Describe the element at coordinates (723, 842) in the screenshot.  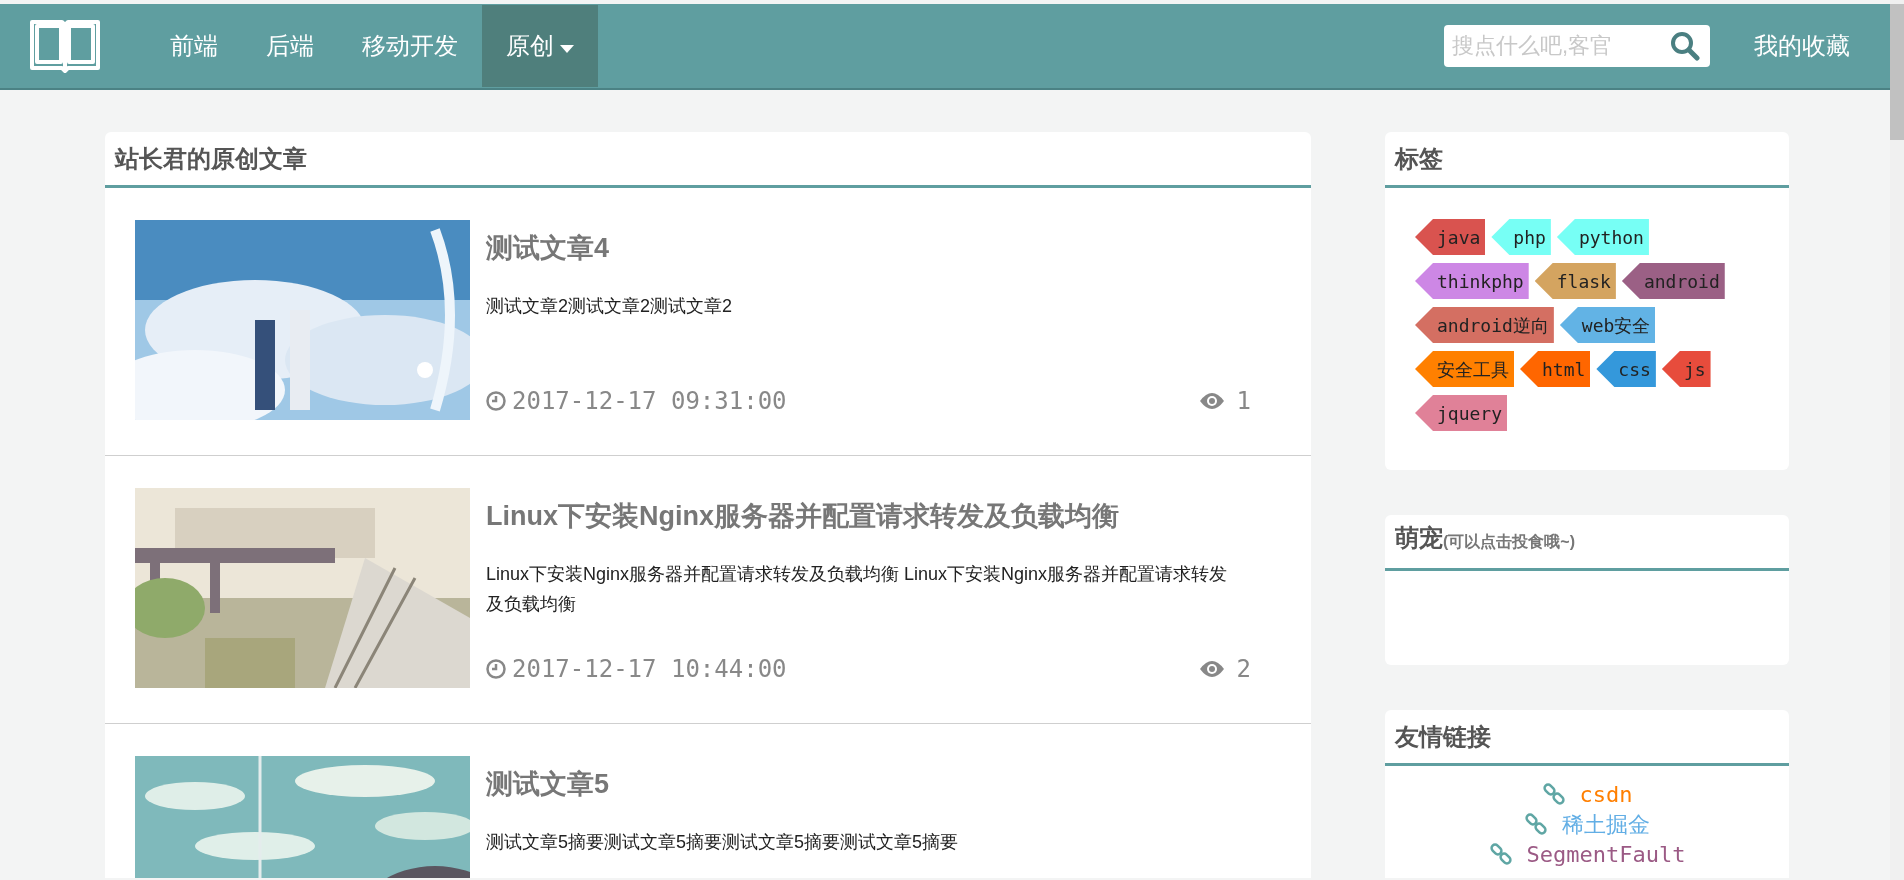
I see `article-summary: 测试文章5摘要测试文章5摘要测试文章5摘要测试文章5摘要` at that location.